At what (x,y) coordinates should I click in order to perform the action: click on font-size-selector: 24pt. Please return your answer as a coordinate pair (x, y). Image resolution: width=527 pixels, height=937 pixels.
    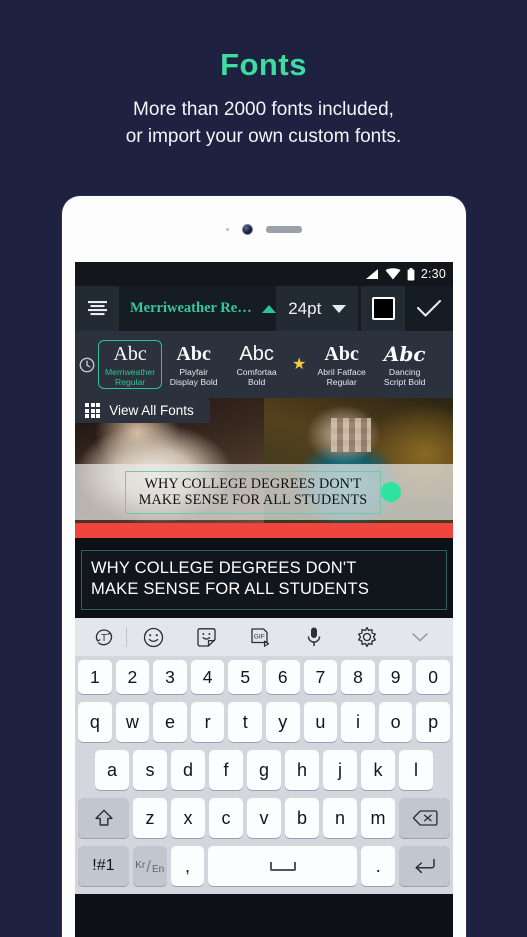
    Looking at the image, I should click on (317, 308).